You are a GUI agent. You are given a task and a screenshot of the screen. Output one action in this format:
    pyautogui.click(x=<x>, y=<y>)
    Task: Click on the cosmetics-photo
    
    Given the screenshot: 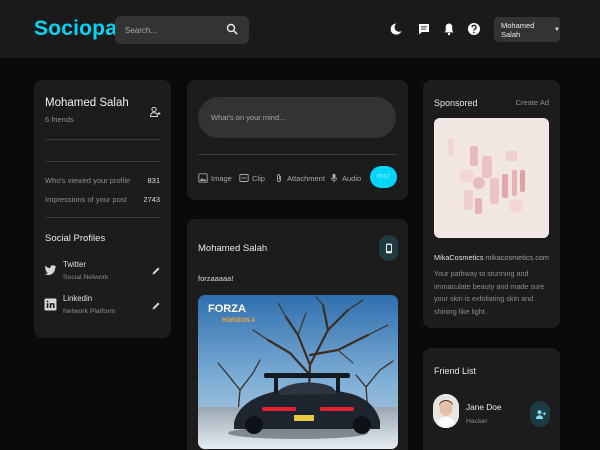 What is the action you would take?
    pyautogui.click(x=491, y=178)
    